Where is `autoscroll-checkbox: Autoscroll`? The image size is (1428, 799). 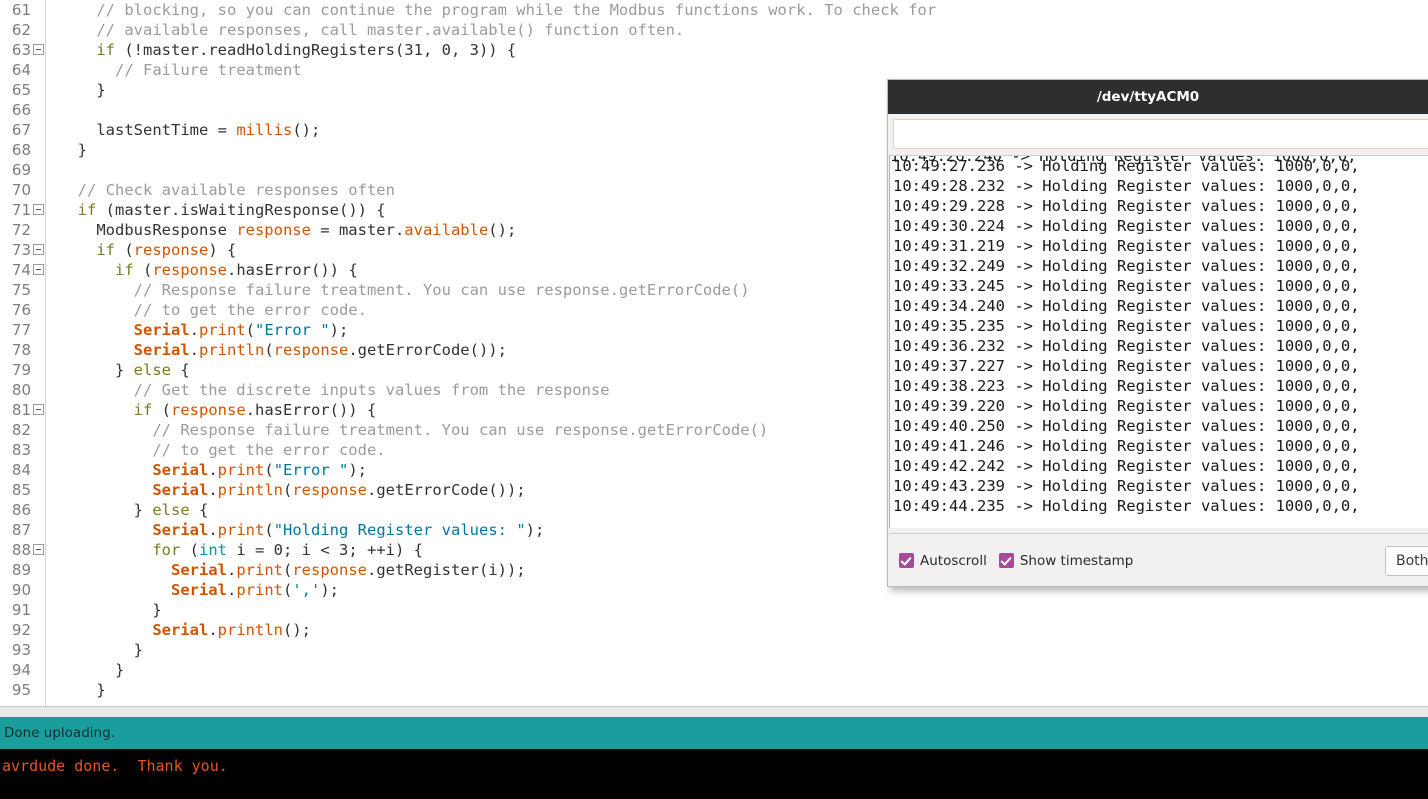 autoscroll-checkbox: Autoscroll is located at coordinates (943, 561).